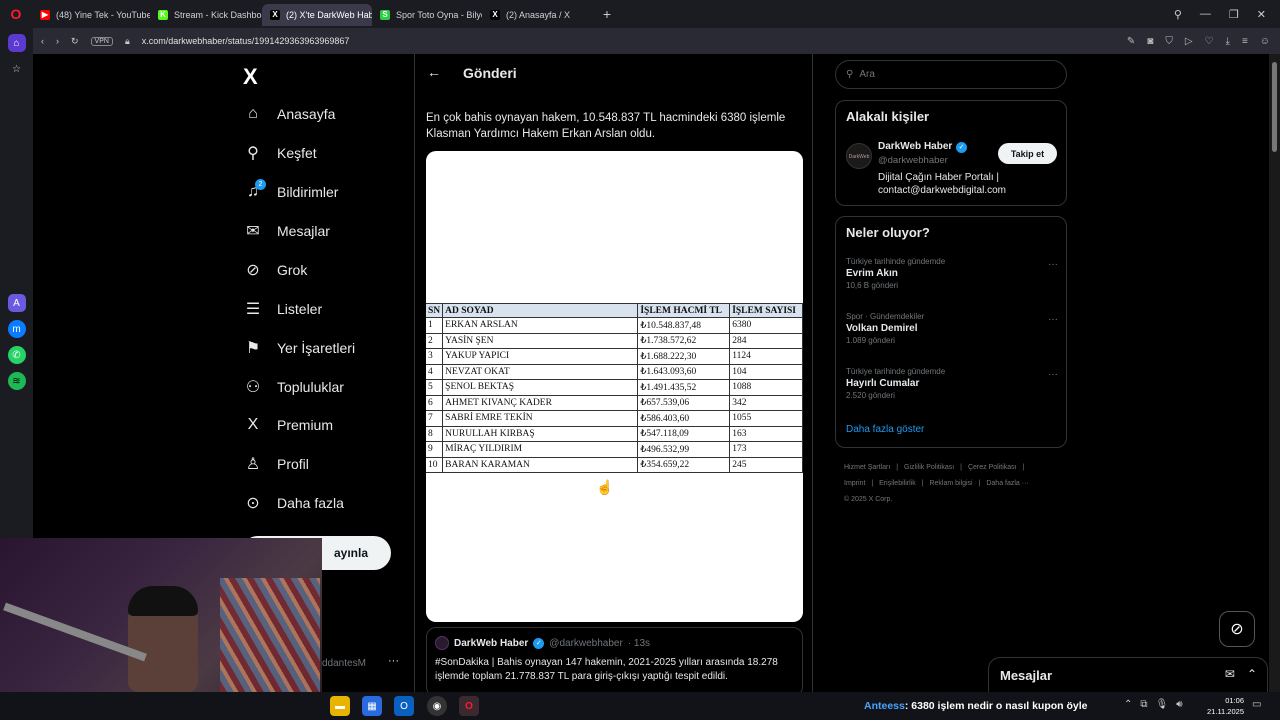 This screenshot has height=720, width=1280. I want to click on menu-icon: ≡, so click(1245, 41).